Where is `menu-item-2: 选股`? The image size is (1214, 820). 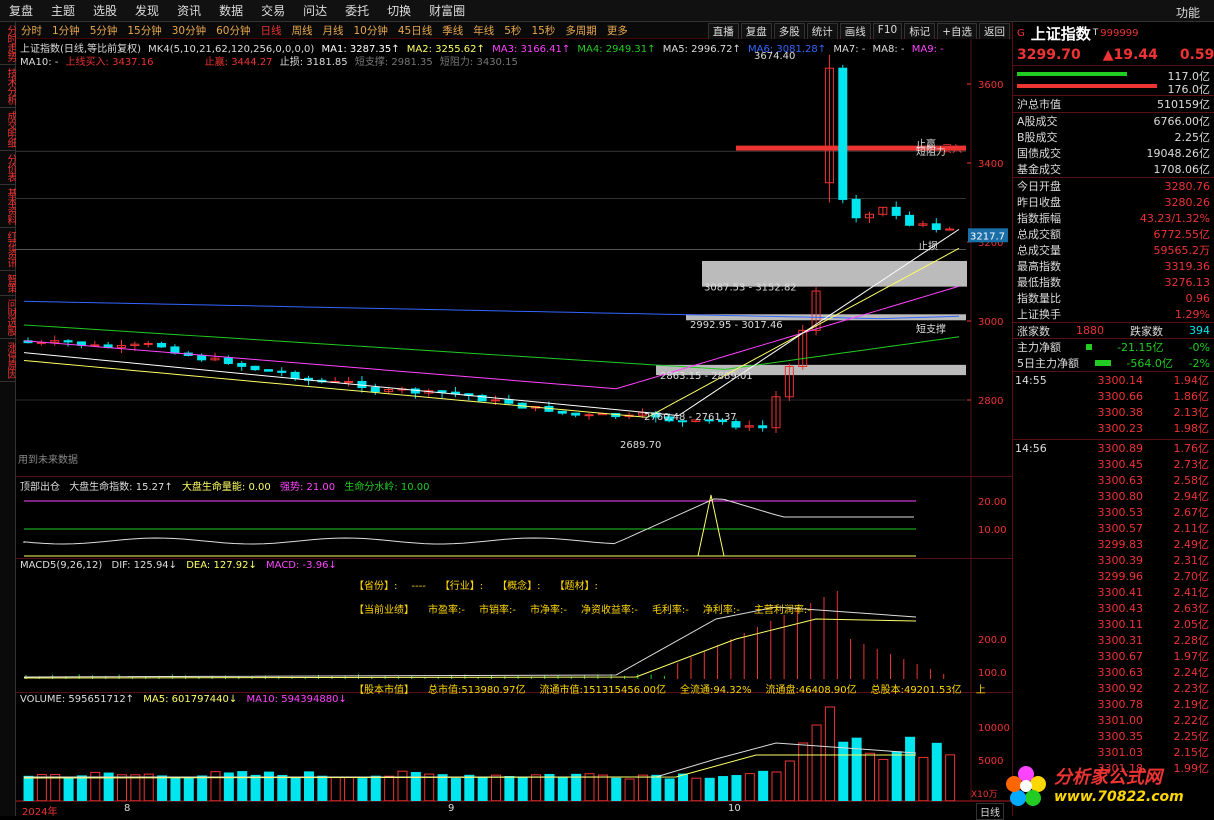
menu-item-2: 选股 is located at coordinates (105, 10).